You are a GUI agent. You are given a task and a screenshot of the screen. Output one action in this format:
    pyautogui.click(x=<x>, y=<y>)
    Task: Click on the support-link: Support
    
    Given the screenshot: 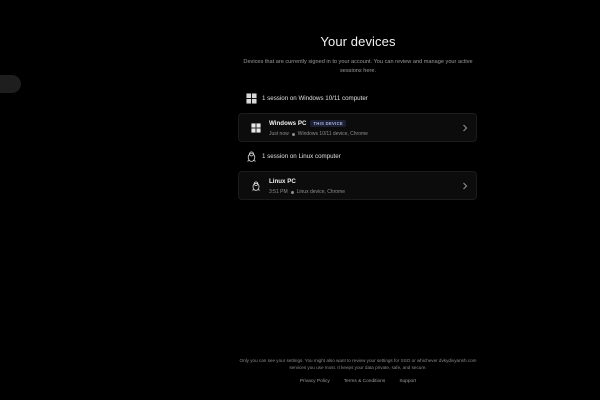 What is the action you would take?
    pyautogui.click(x=407, y=381)
    